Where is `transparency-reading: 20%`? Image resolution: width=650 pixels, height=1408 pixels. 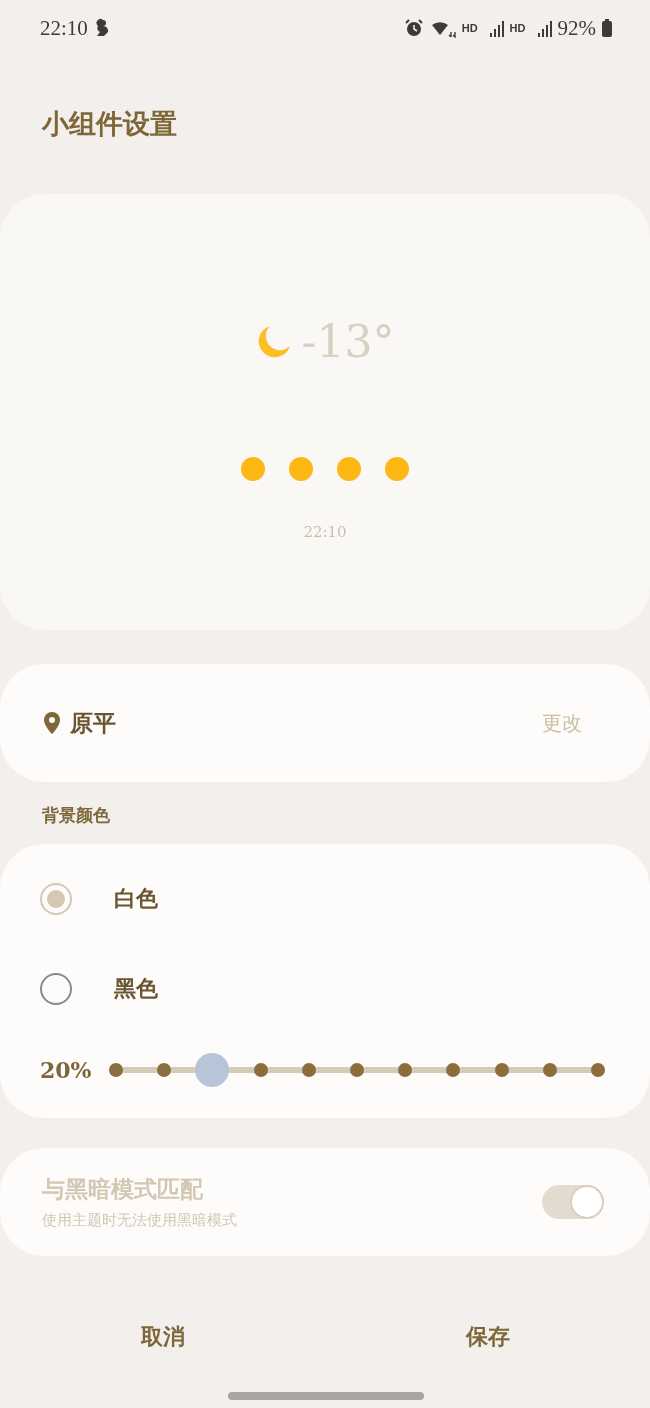 transparency-reading: 20% is located at coordinates (66, 1070).